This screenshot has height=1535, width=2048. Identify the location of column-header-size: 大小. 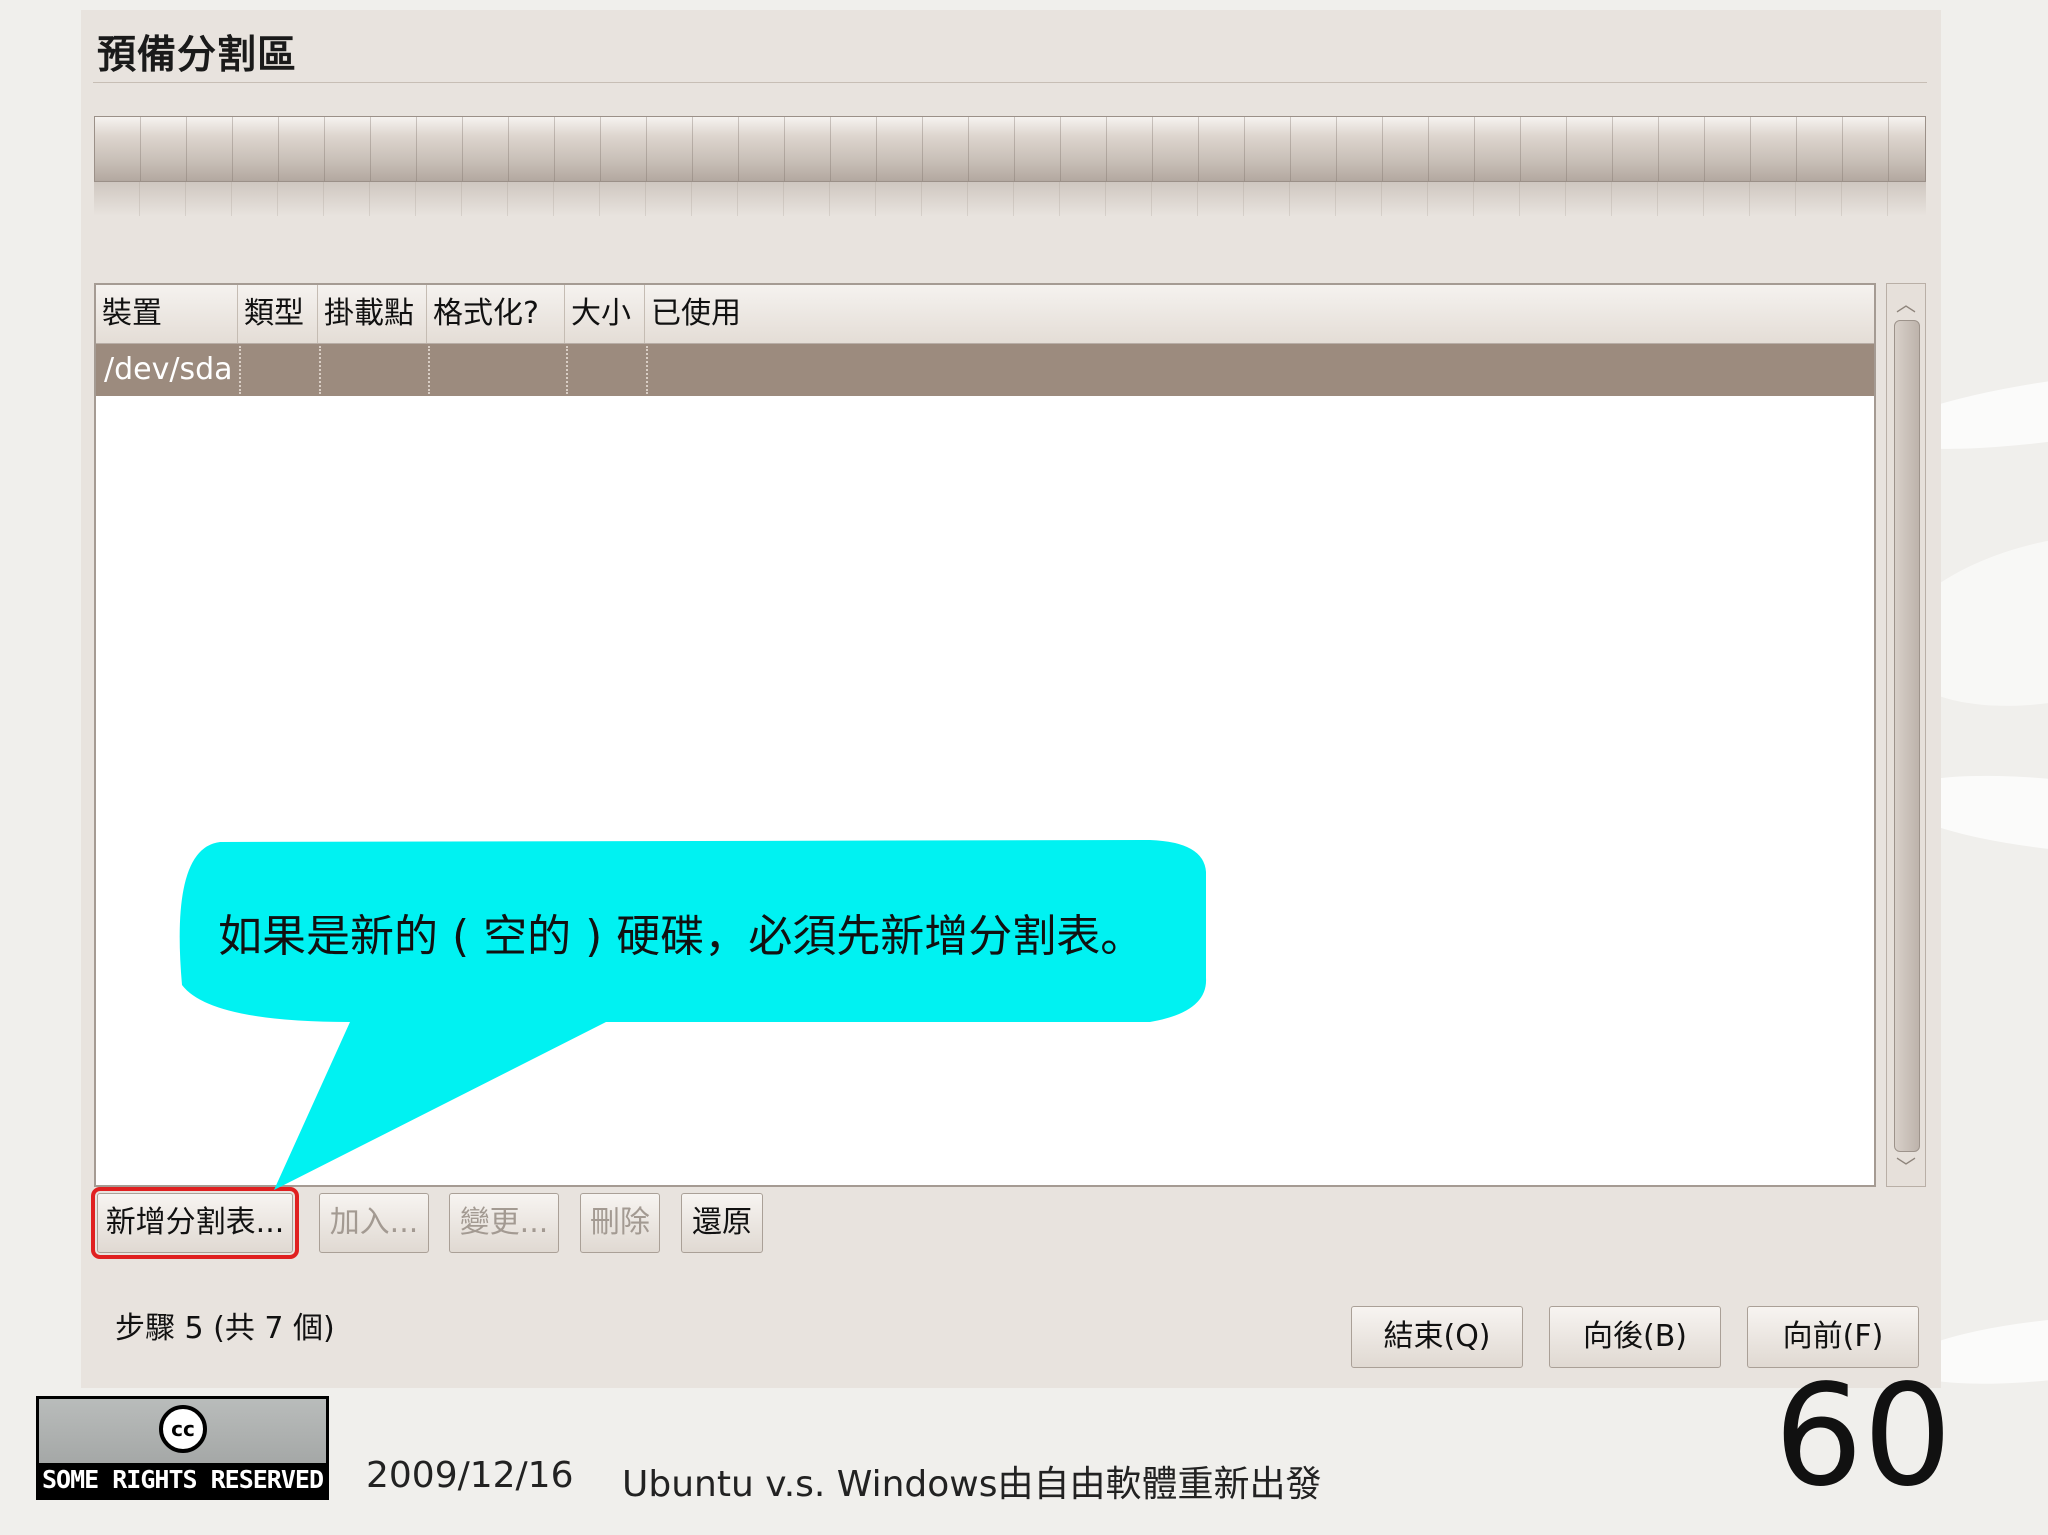
(597, 314).